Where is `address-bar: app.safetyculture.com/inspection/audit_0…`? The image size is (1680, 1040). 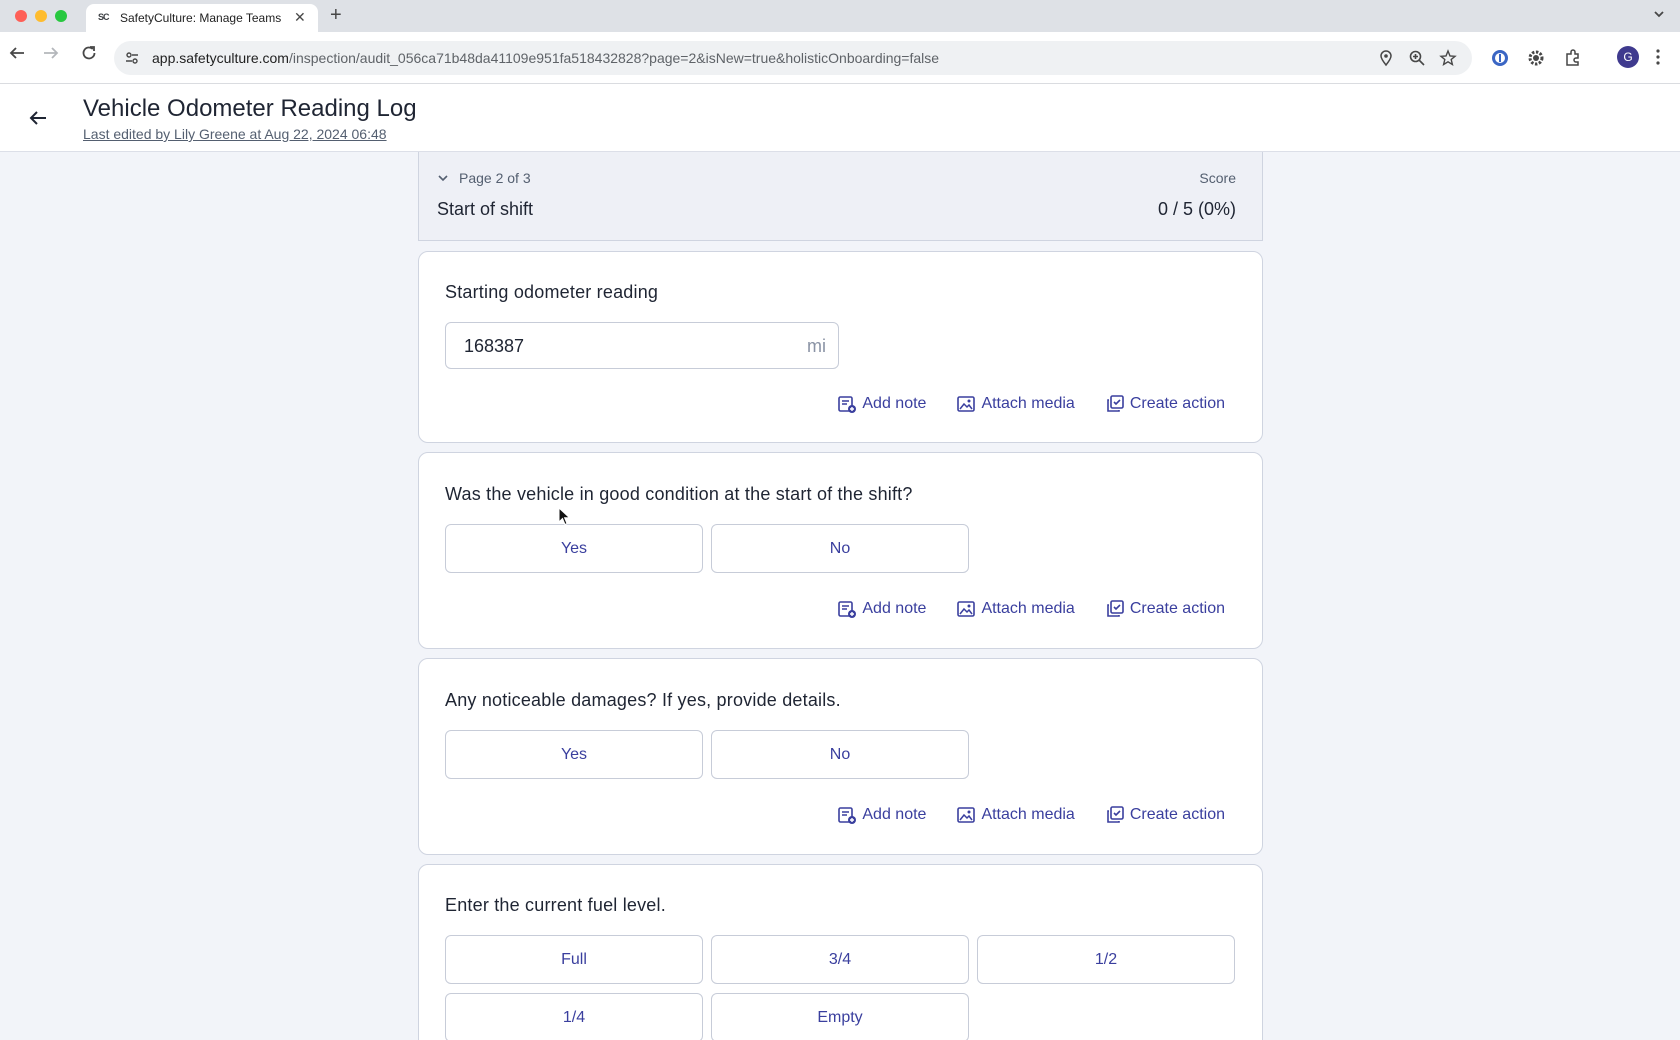 address-bar: app.safetyculture.com/inspection/audit_0… is located at coordinates (793, 58).